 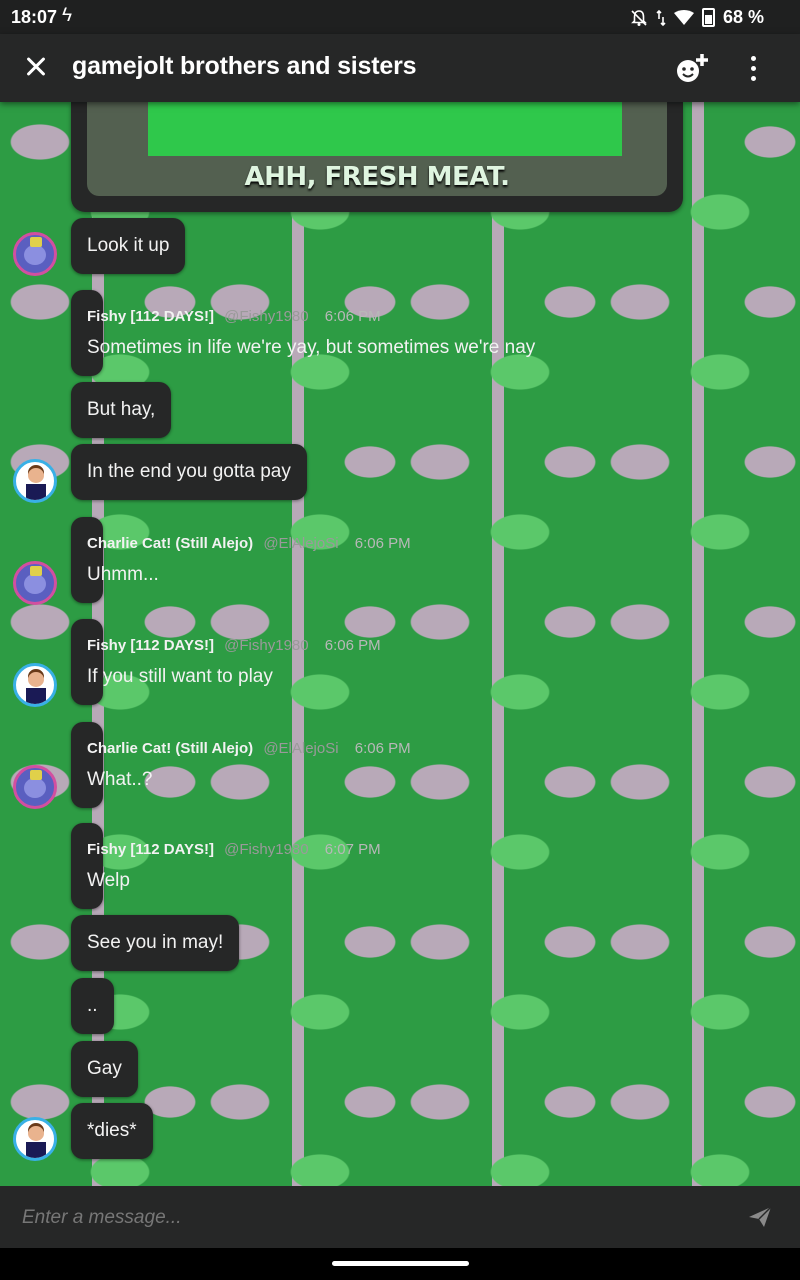 I want to click on message-bubble: Gay, so click(x=104, y=1069).